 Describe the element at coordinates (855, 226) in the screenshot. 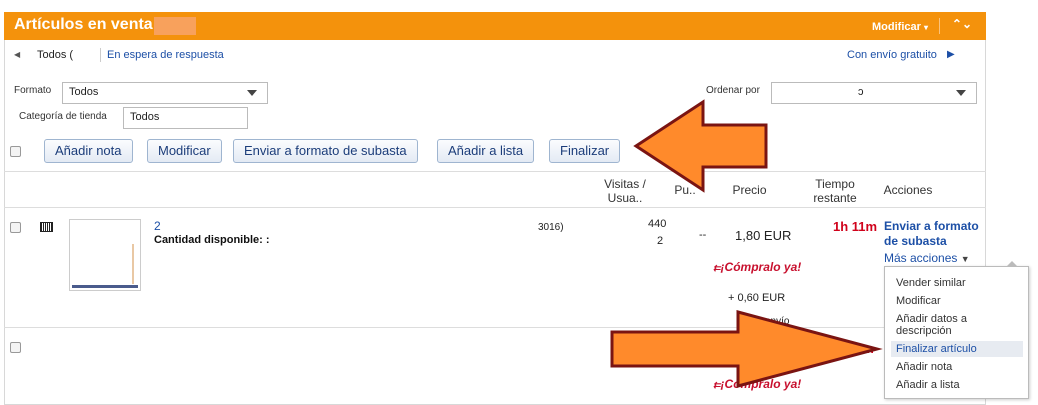

I see `time-left: 1h 11m` at that location.